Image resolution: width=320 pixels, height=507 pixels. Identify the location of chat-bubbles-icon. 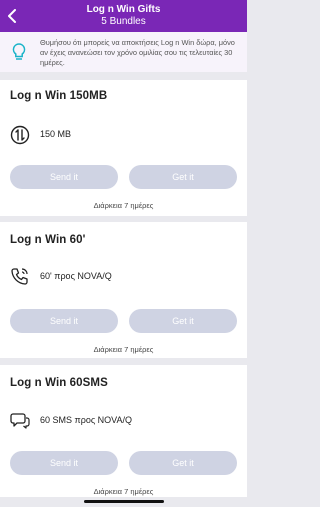
(20, 420).